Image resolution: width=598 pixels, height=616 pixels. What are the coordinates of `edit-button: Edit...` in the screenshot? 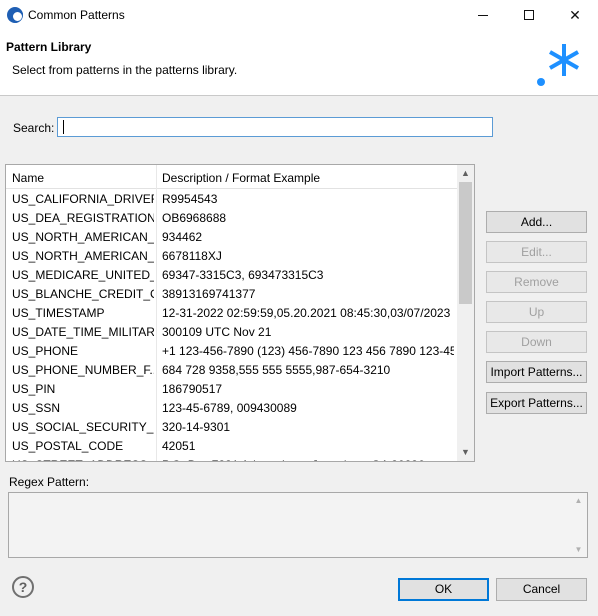 It's located at (536, 252).